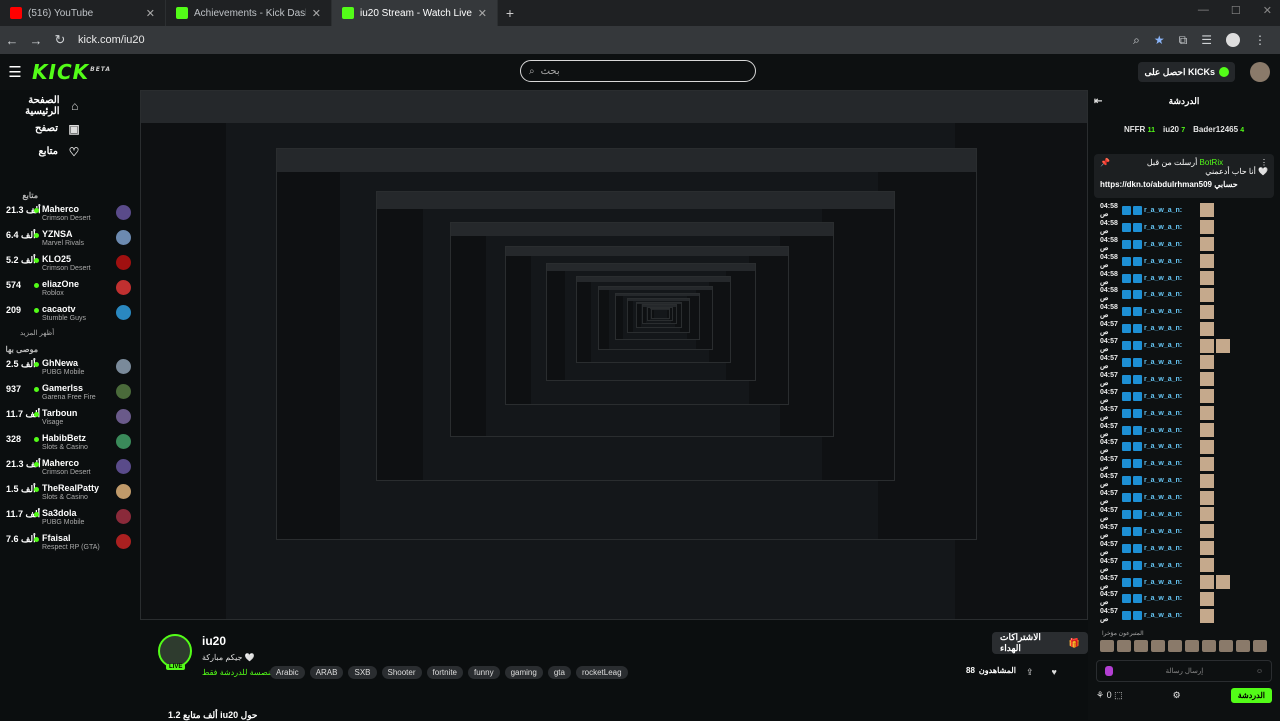 This screenshot has height=721, width=1280. Describe the element at coordinates (70, 332) in the screenshot. I see `show-more-link: أظهر المزيد` at that location.